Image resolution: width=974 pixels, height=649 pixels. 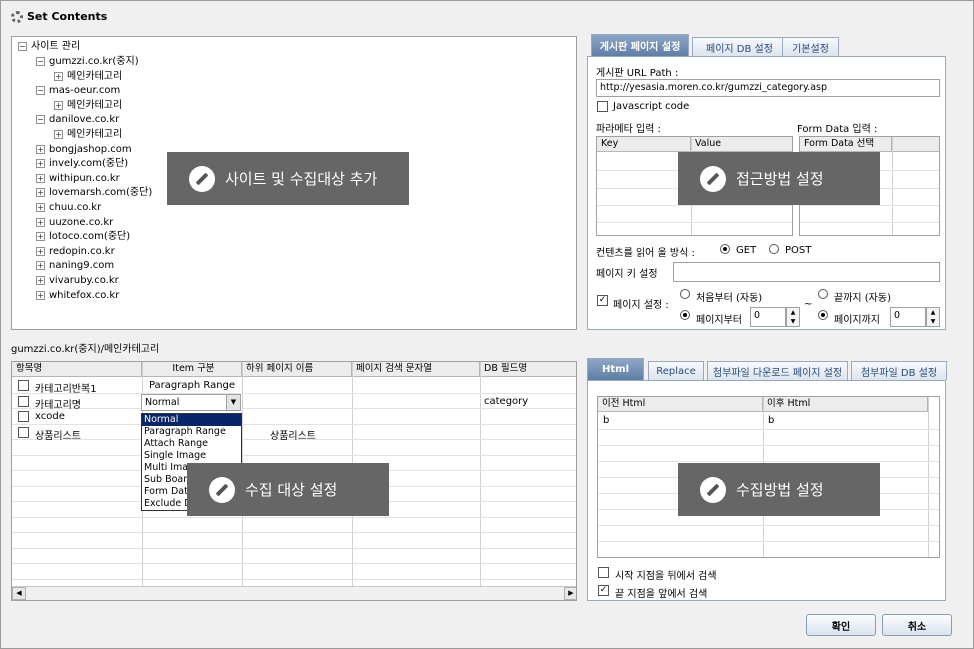 I want to click on page-to-input: 0, so click(x=908, y=317).